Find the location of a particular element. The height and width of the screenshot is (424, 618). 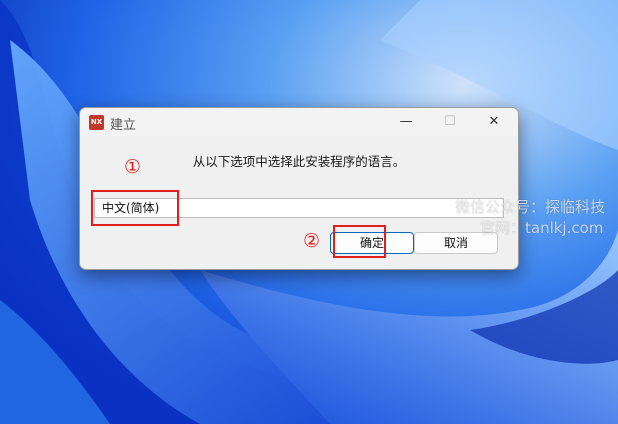

close-button: ✕ is located at coordinates (494, 122).